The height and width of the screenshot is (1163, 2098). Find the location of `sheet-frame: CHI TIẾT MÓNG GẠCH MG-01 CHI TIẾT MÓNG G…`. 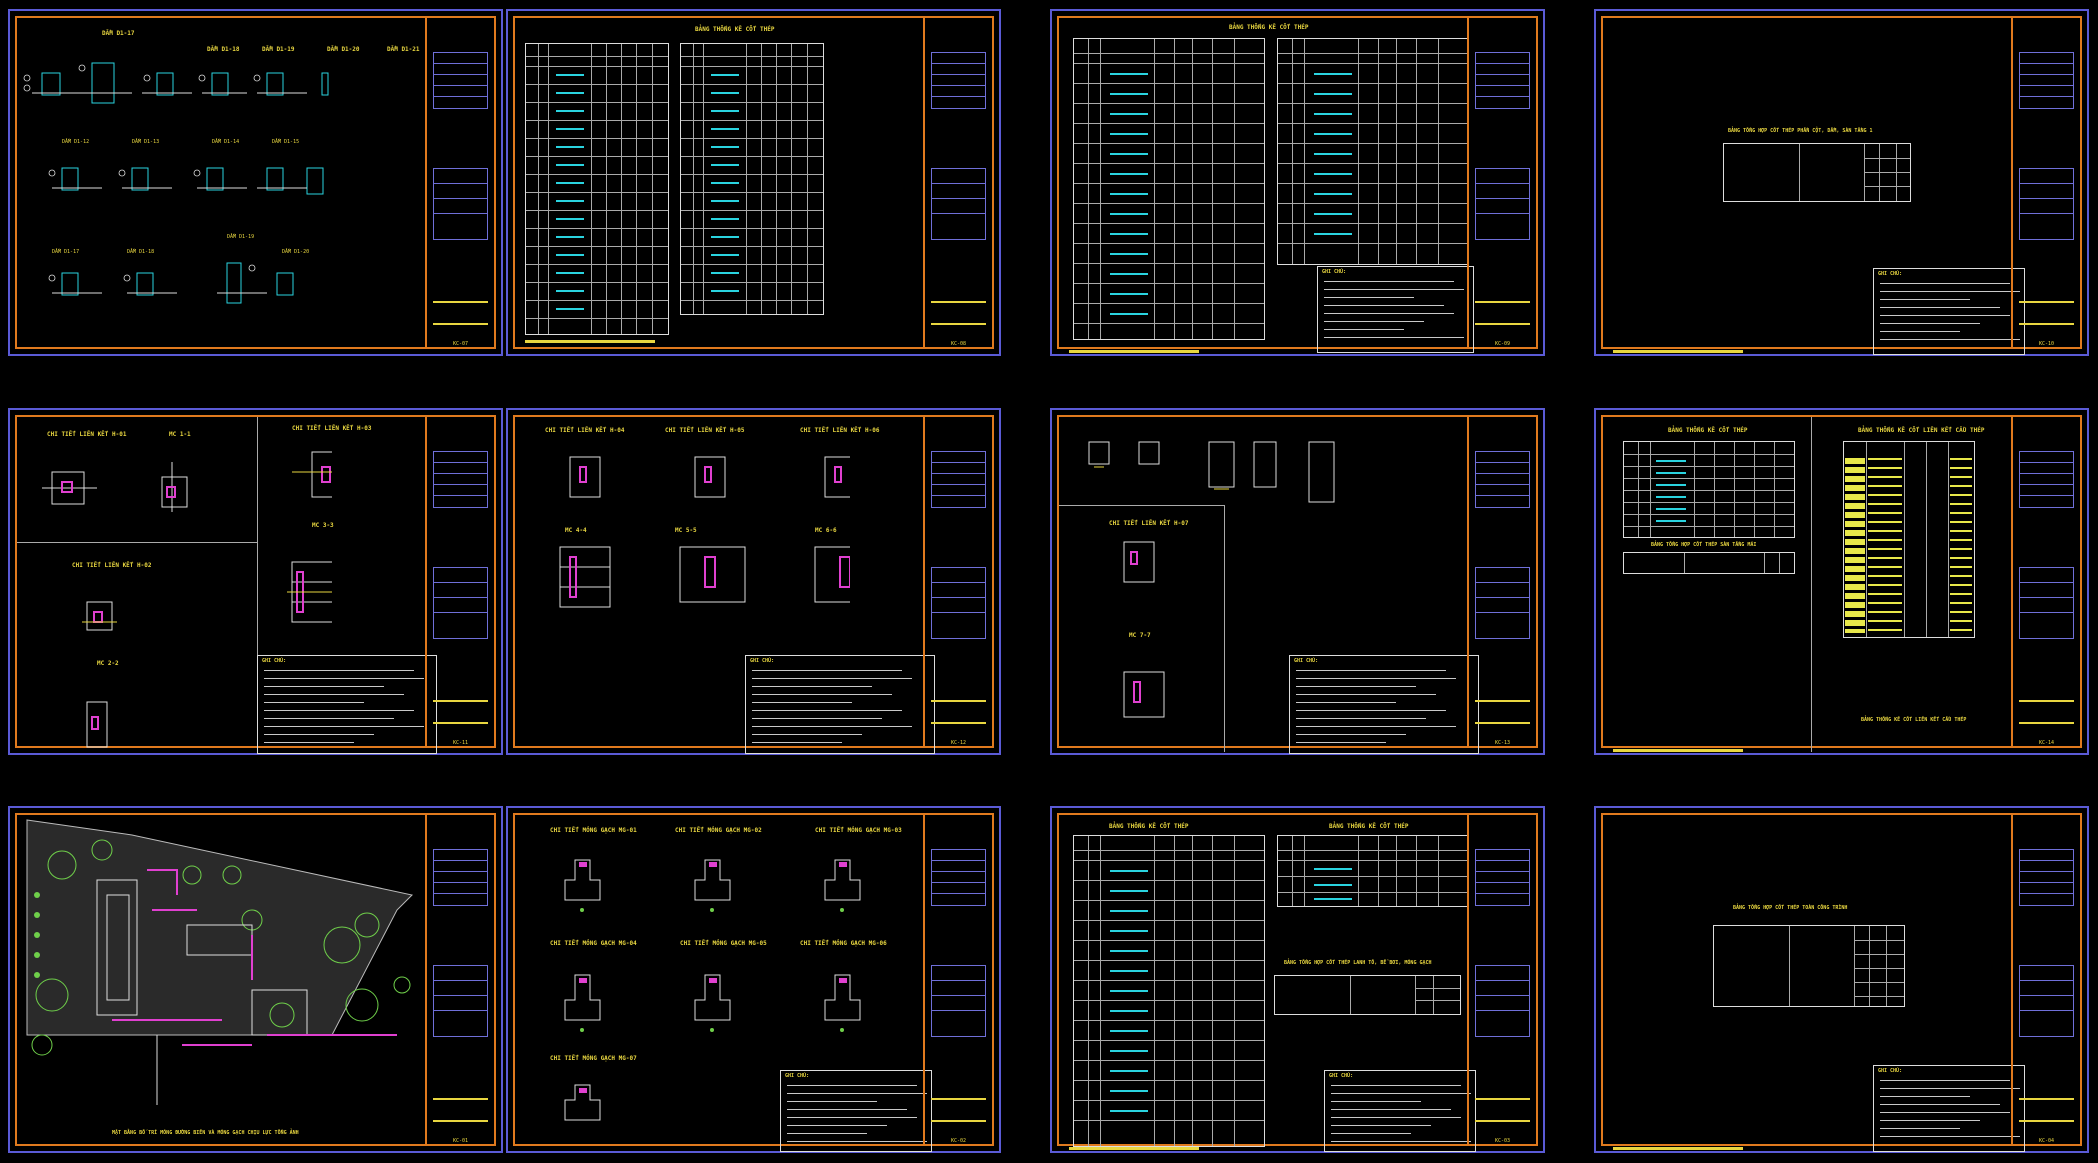

sheet-frame: CHI TIẾT MÓNG GẠCH MG-01 CHI TIẾT MÓNG G… is located at coordinates (753, 982).